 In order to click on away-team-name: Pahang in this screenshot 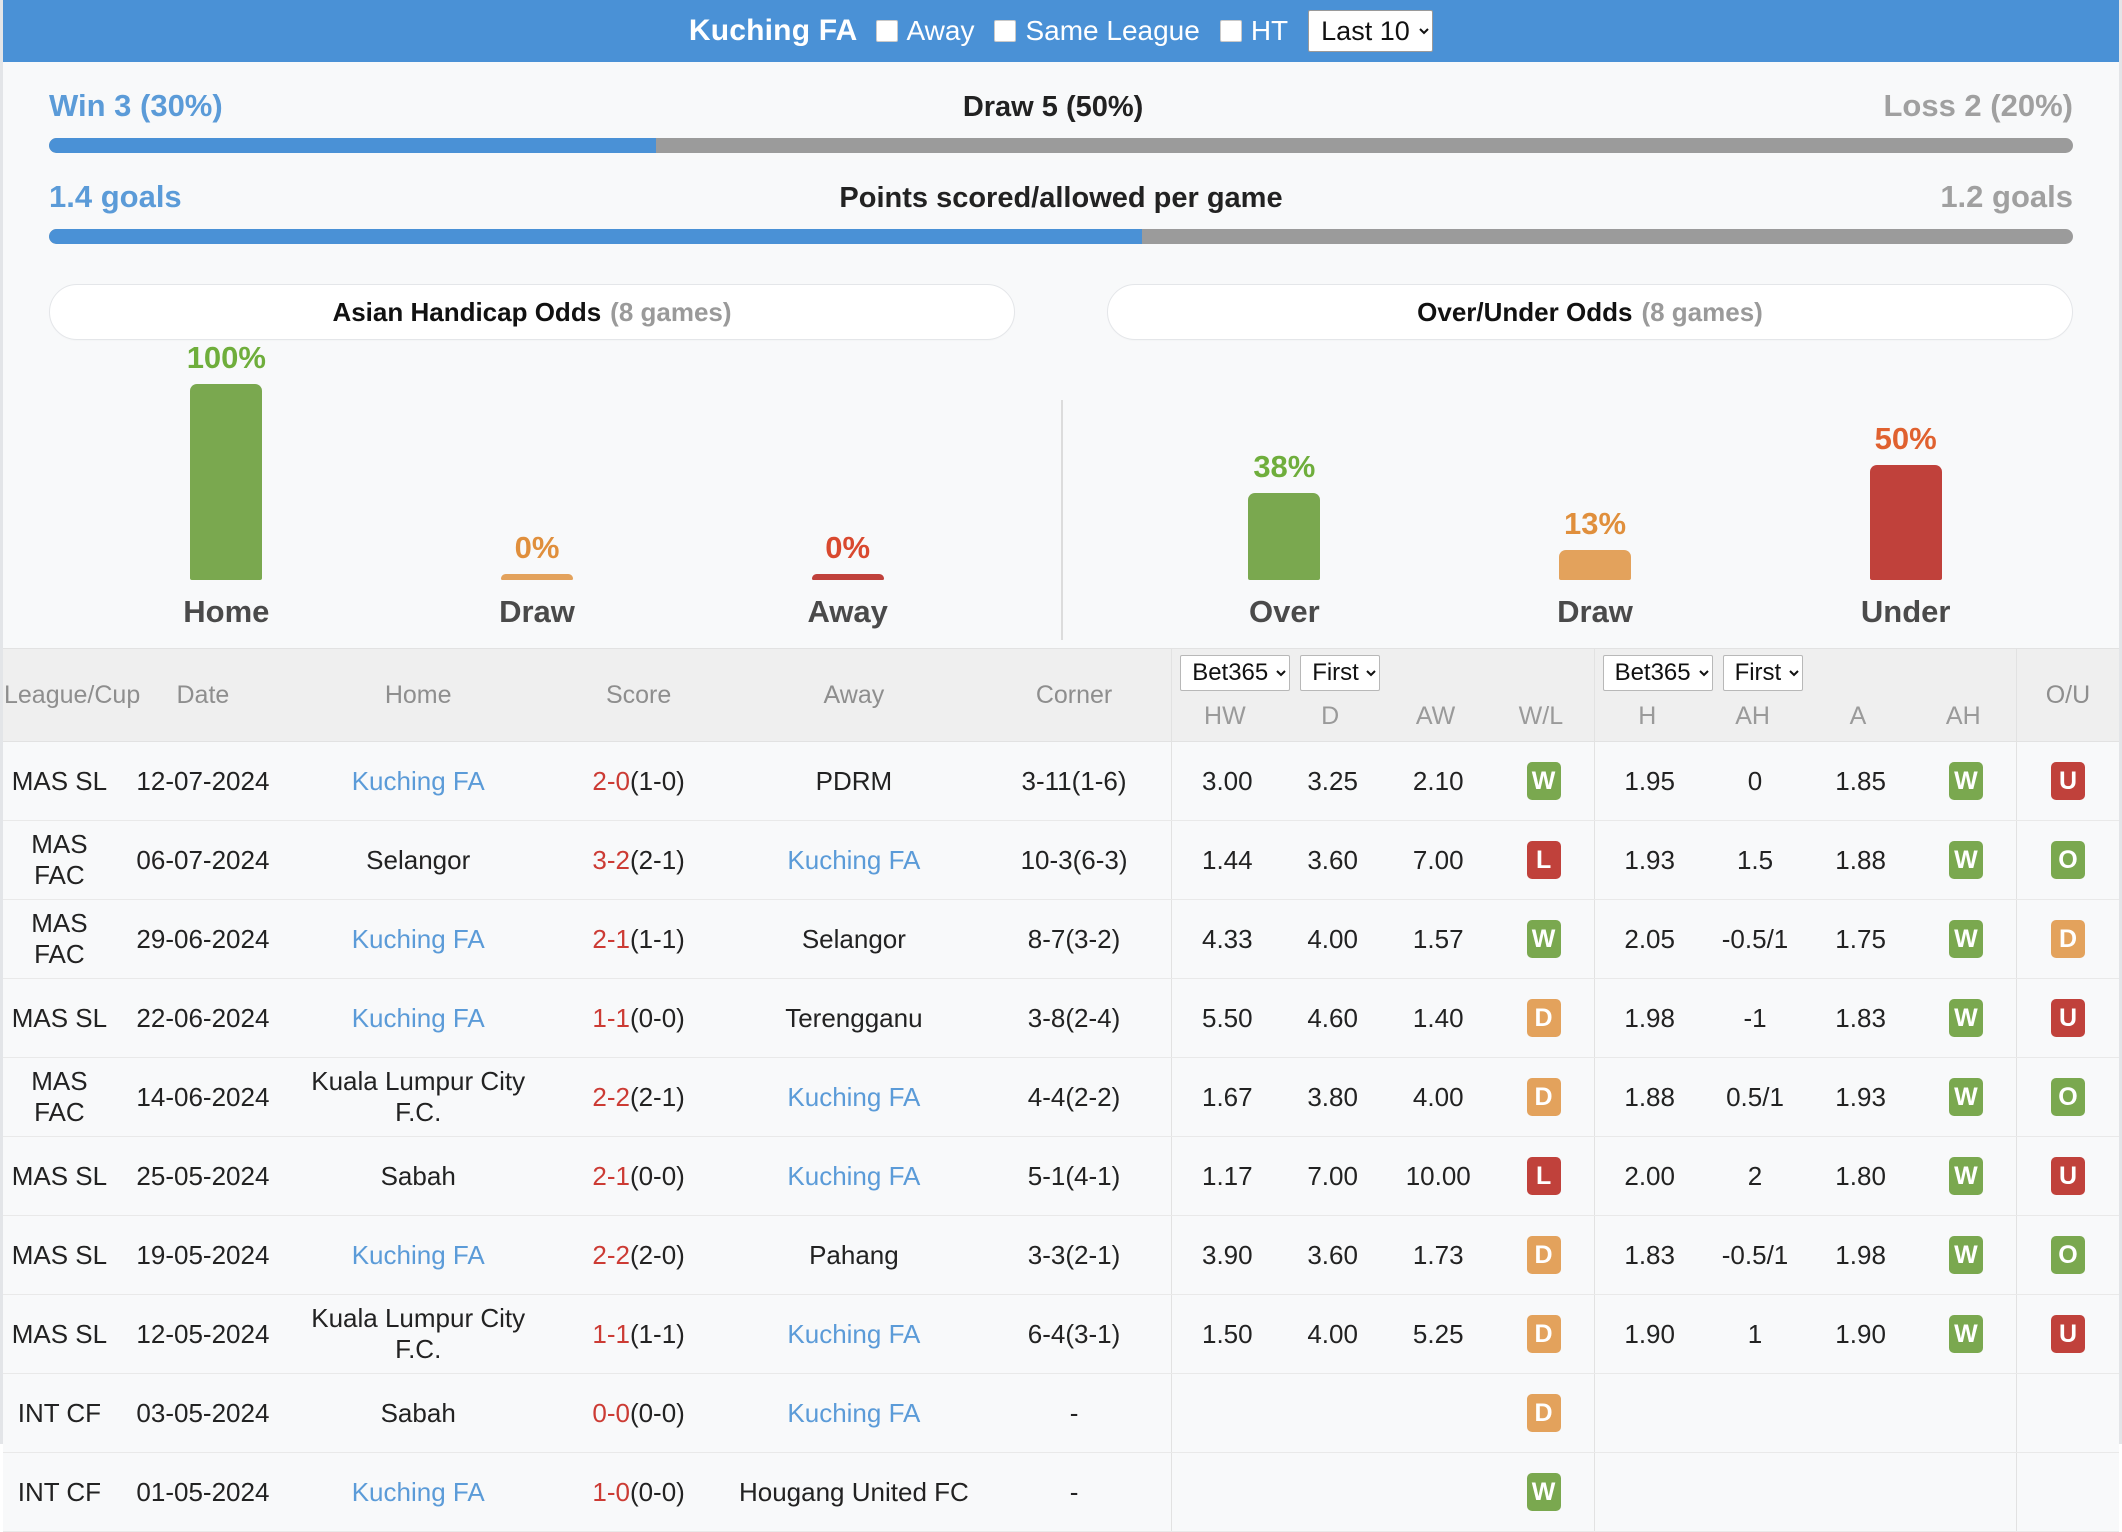, I will do `click(854, 1254)`.